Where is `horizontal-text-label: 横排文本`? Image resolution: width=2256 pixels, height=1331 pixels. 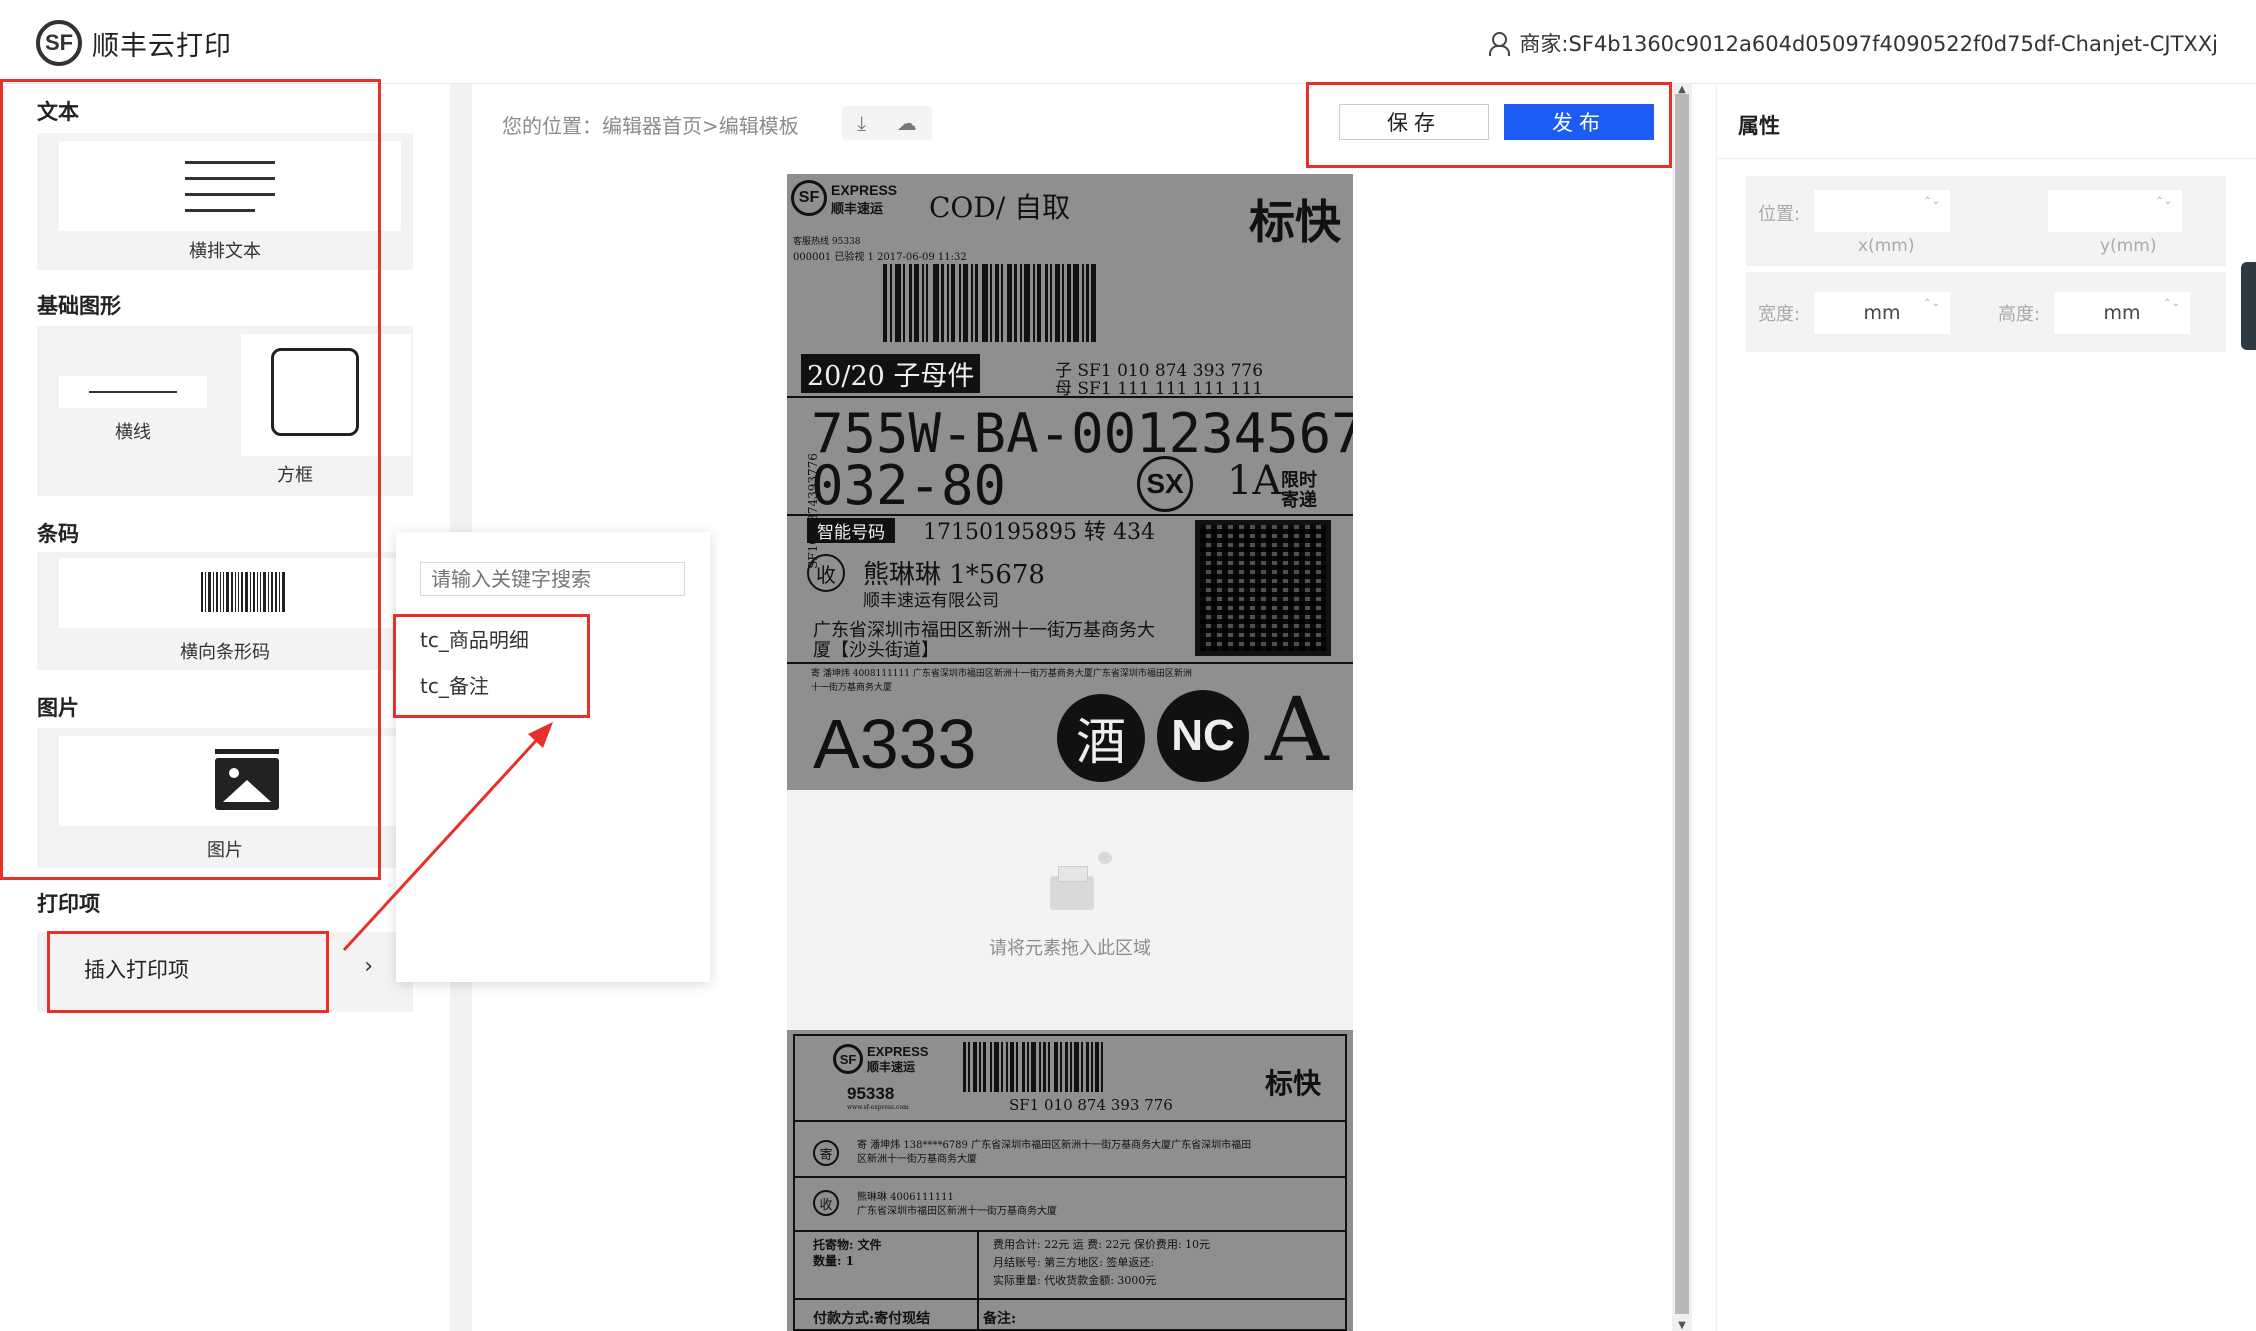
horizontal-text-label: 横排文本 is located at coordinates (225, 251).